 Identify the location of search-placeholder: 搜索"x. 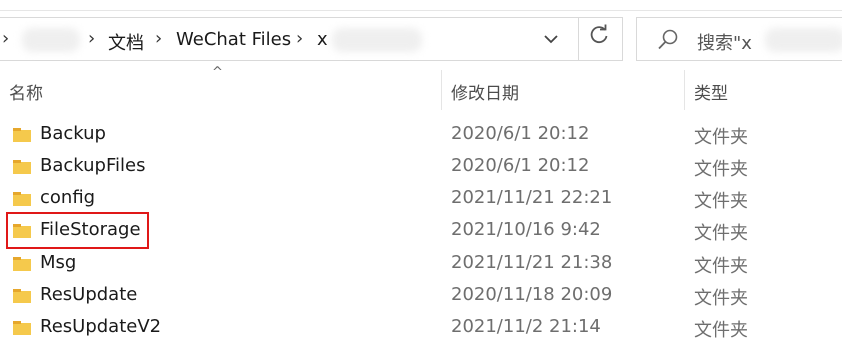
(724, 43).